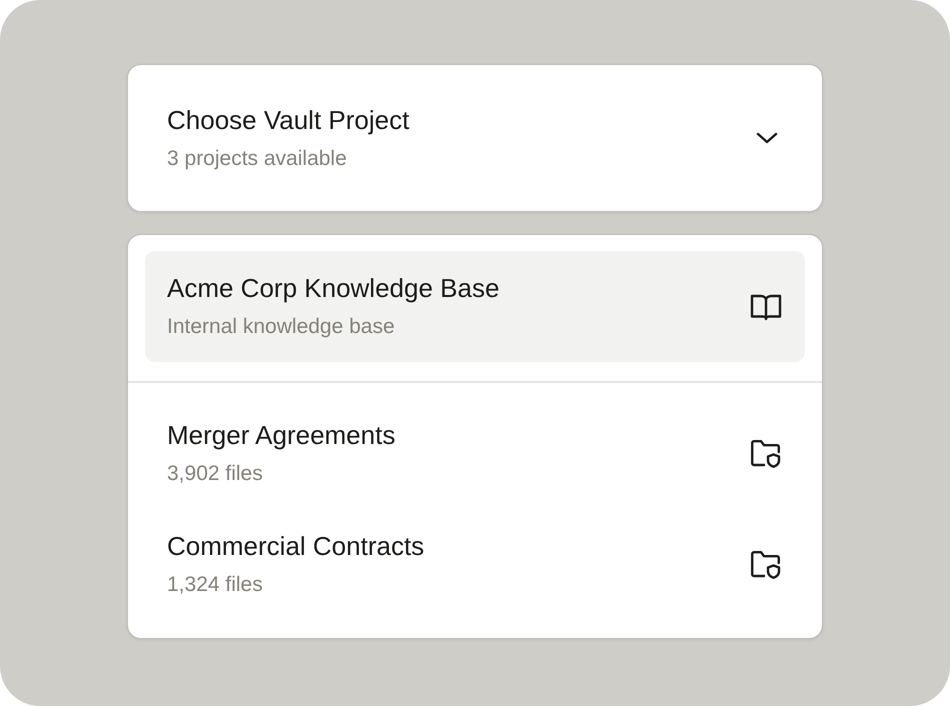 The width and height of the screenshot is (950, 706). I want to click on project-item: Commercial Contracts 1,324 files, so click(475, 564).